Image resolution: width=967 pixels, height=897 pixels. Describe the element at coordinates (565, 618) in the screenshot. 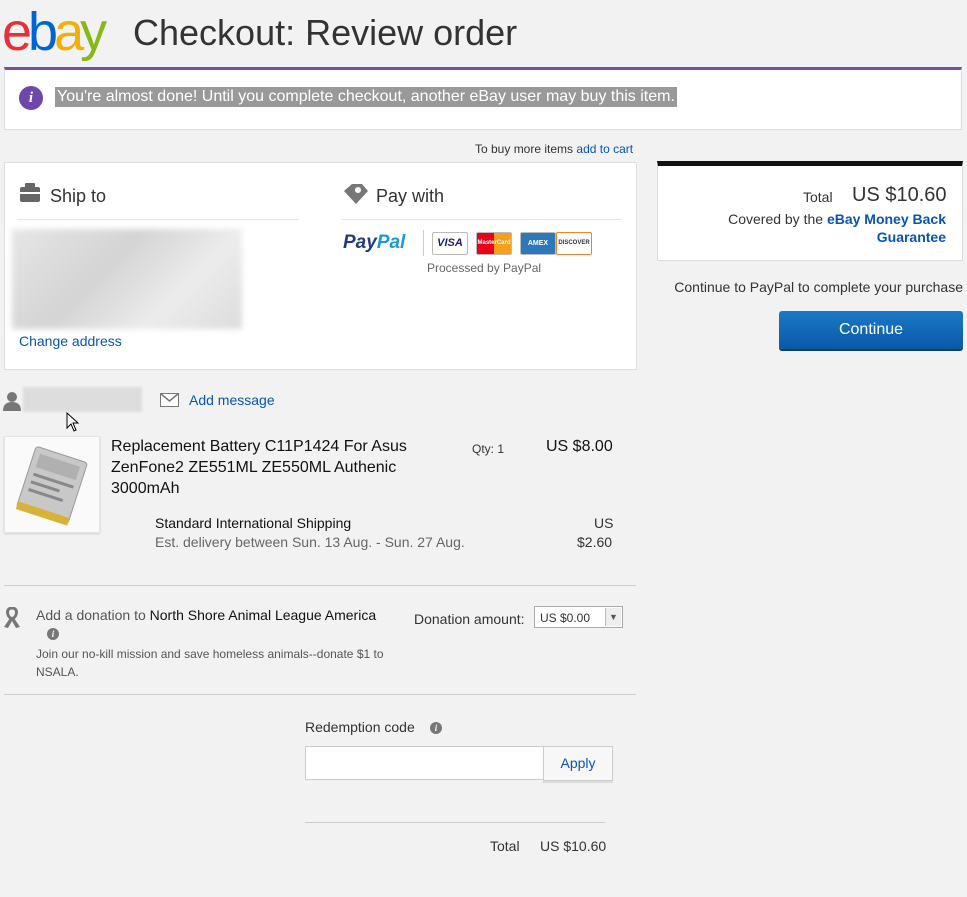

I see `donation-amount-value: US $0.00` at that location.